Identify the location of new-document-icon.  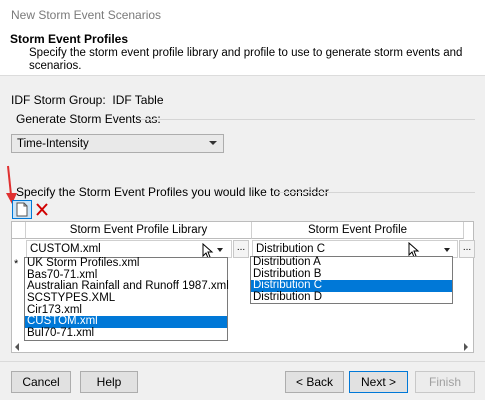
(22, 209).